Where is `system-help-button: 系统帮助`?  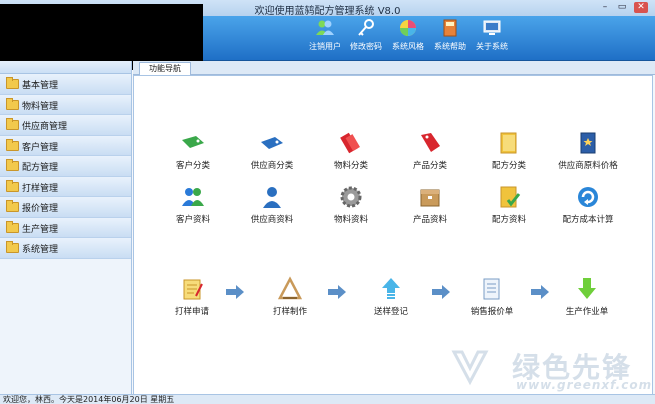 system-help-button: 系统帮助 is located at coordinates (450, 35).